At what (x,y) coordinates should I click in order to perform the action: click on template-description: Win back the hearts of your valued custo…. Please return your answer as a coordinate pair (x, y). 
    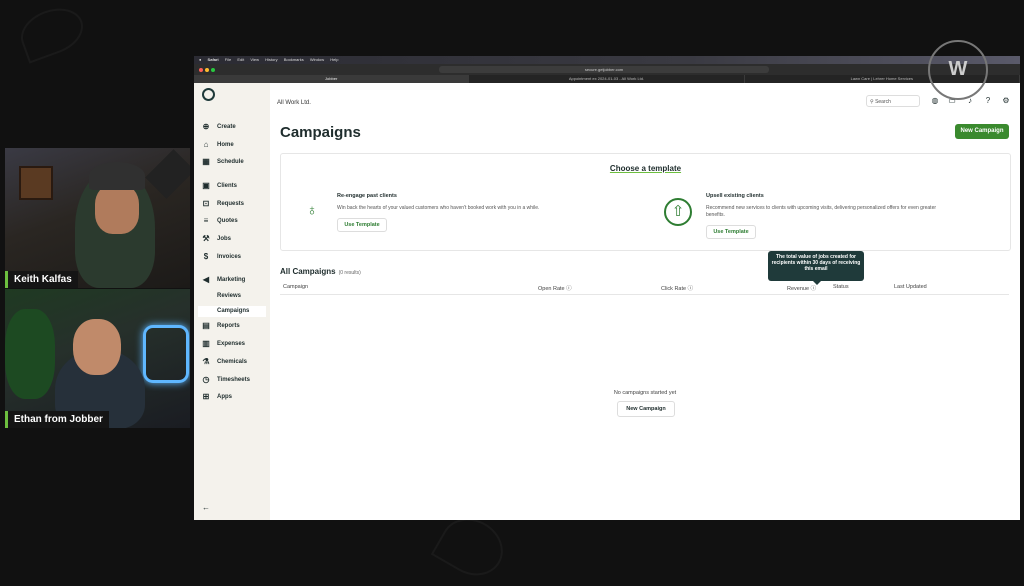
    Looking at the image, I should click on (438, 208).